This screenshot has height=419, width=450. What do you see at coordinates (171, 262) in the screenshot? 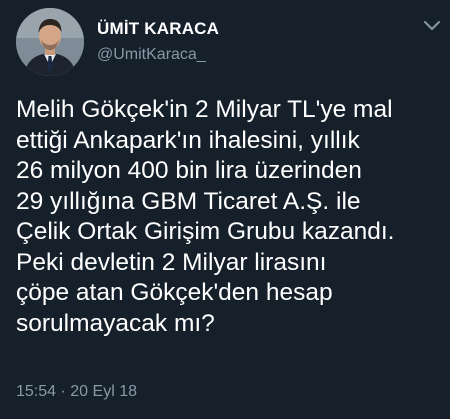
I see `tweet-text-line: Peki devletin 2 Milyar lirasını` at bounding box center [171, 262].